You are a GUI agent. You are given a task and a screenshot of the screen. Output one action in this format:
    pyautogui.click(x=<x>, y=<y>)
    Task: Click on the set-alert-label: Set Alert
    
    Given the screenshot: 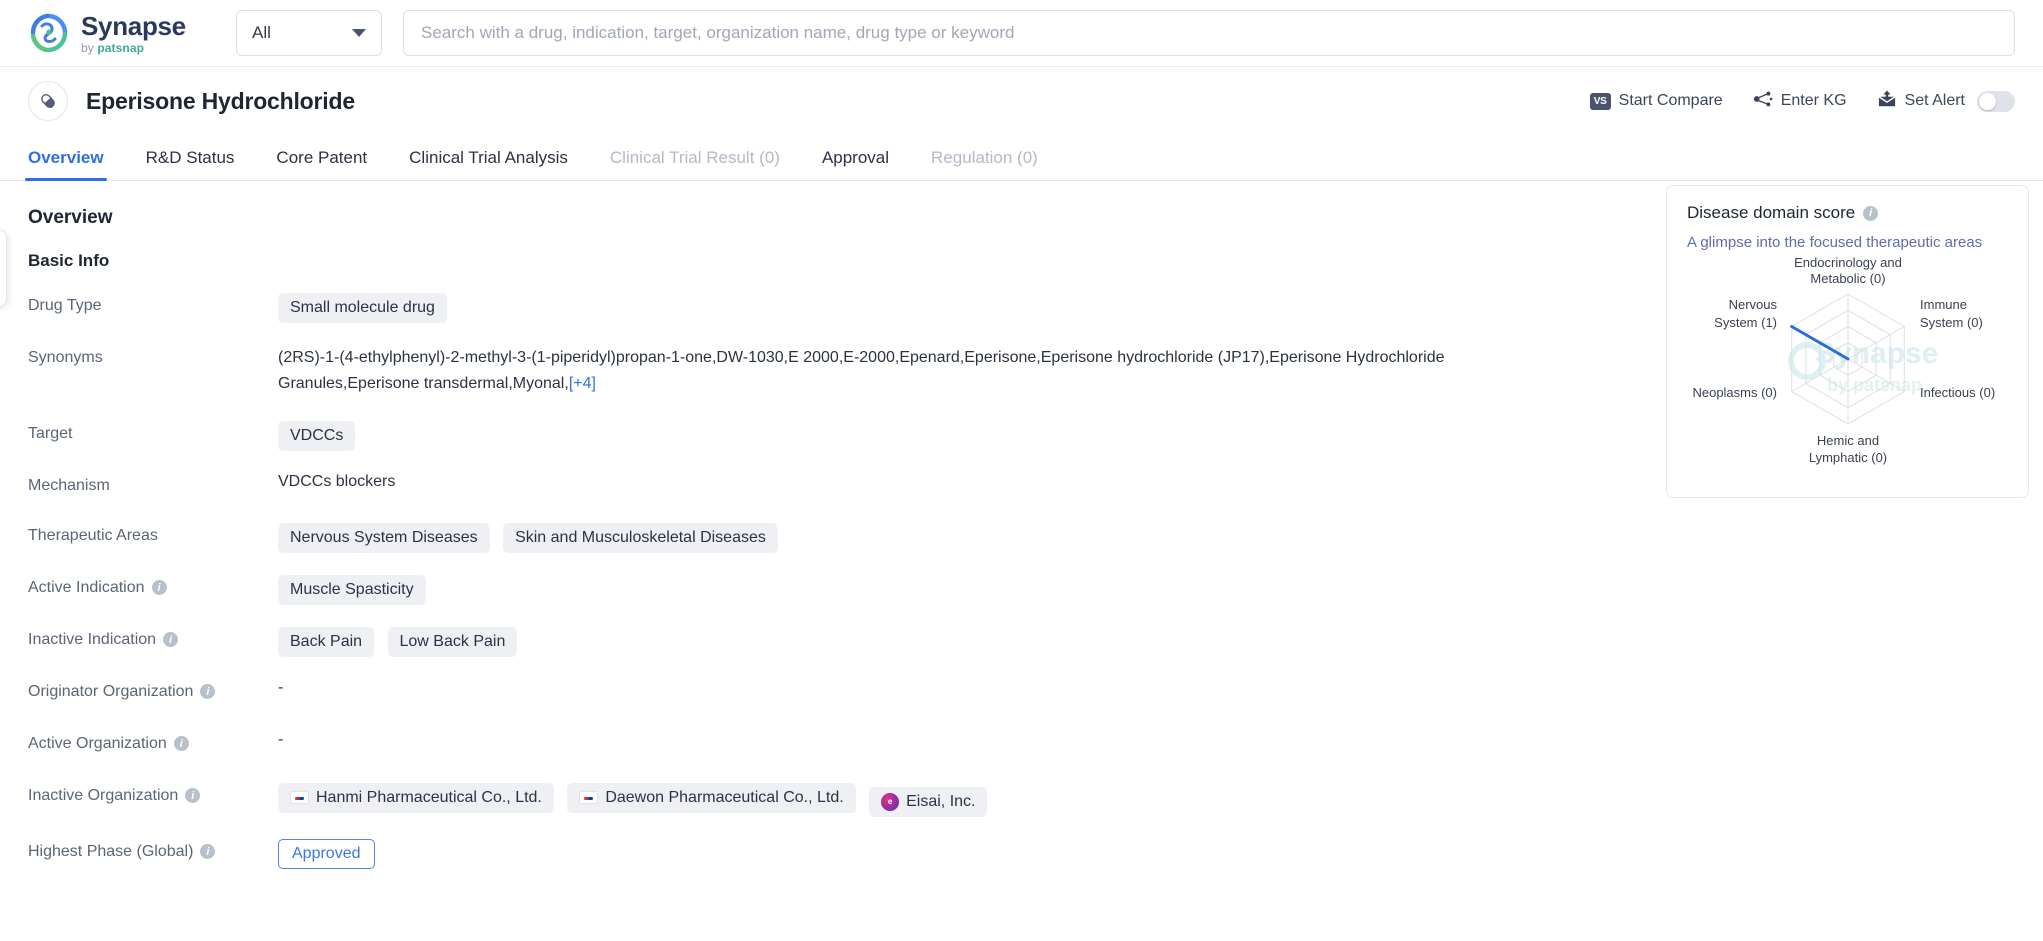 What is the action you would take?
    pyautogui.click(x=1934, y=100)
    